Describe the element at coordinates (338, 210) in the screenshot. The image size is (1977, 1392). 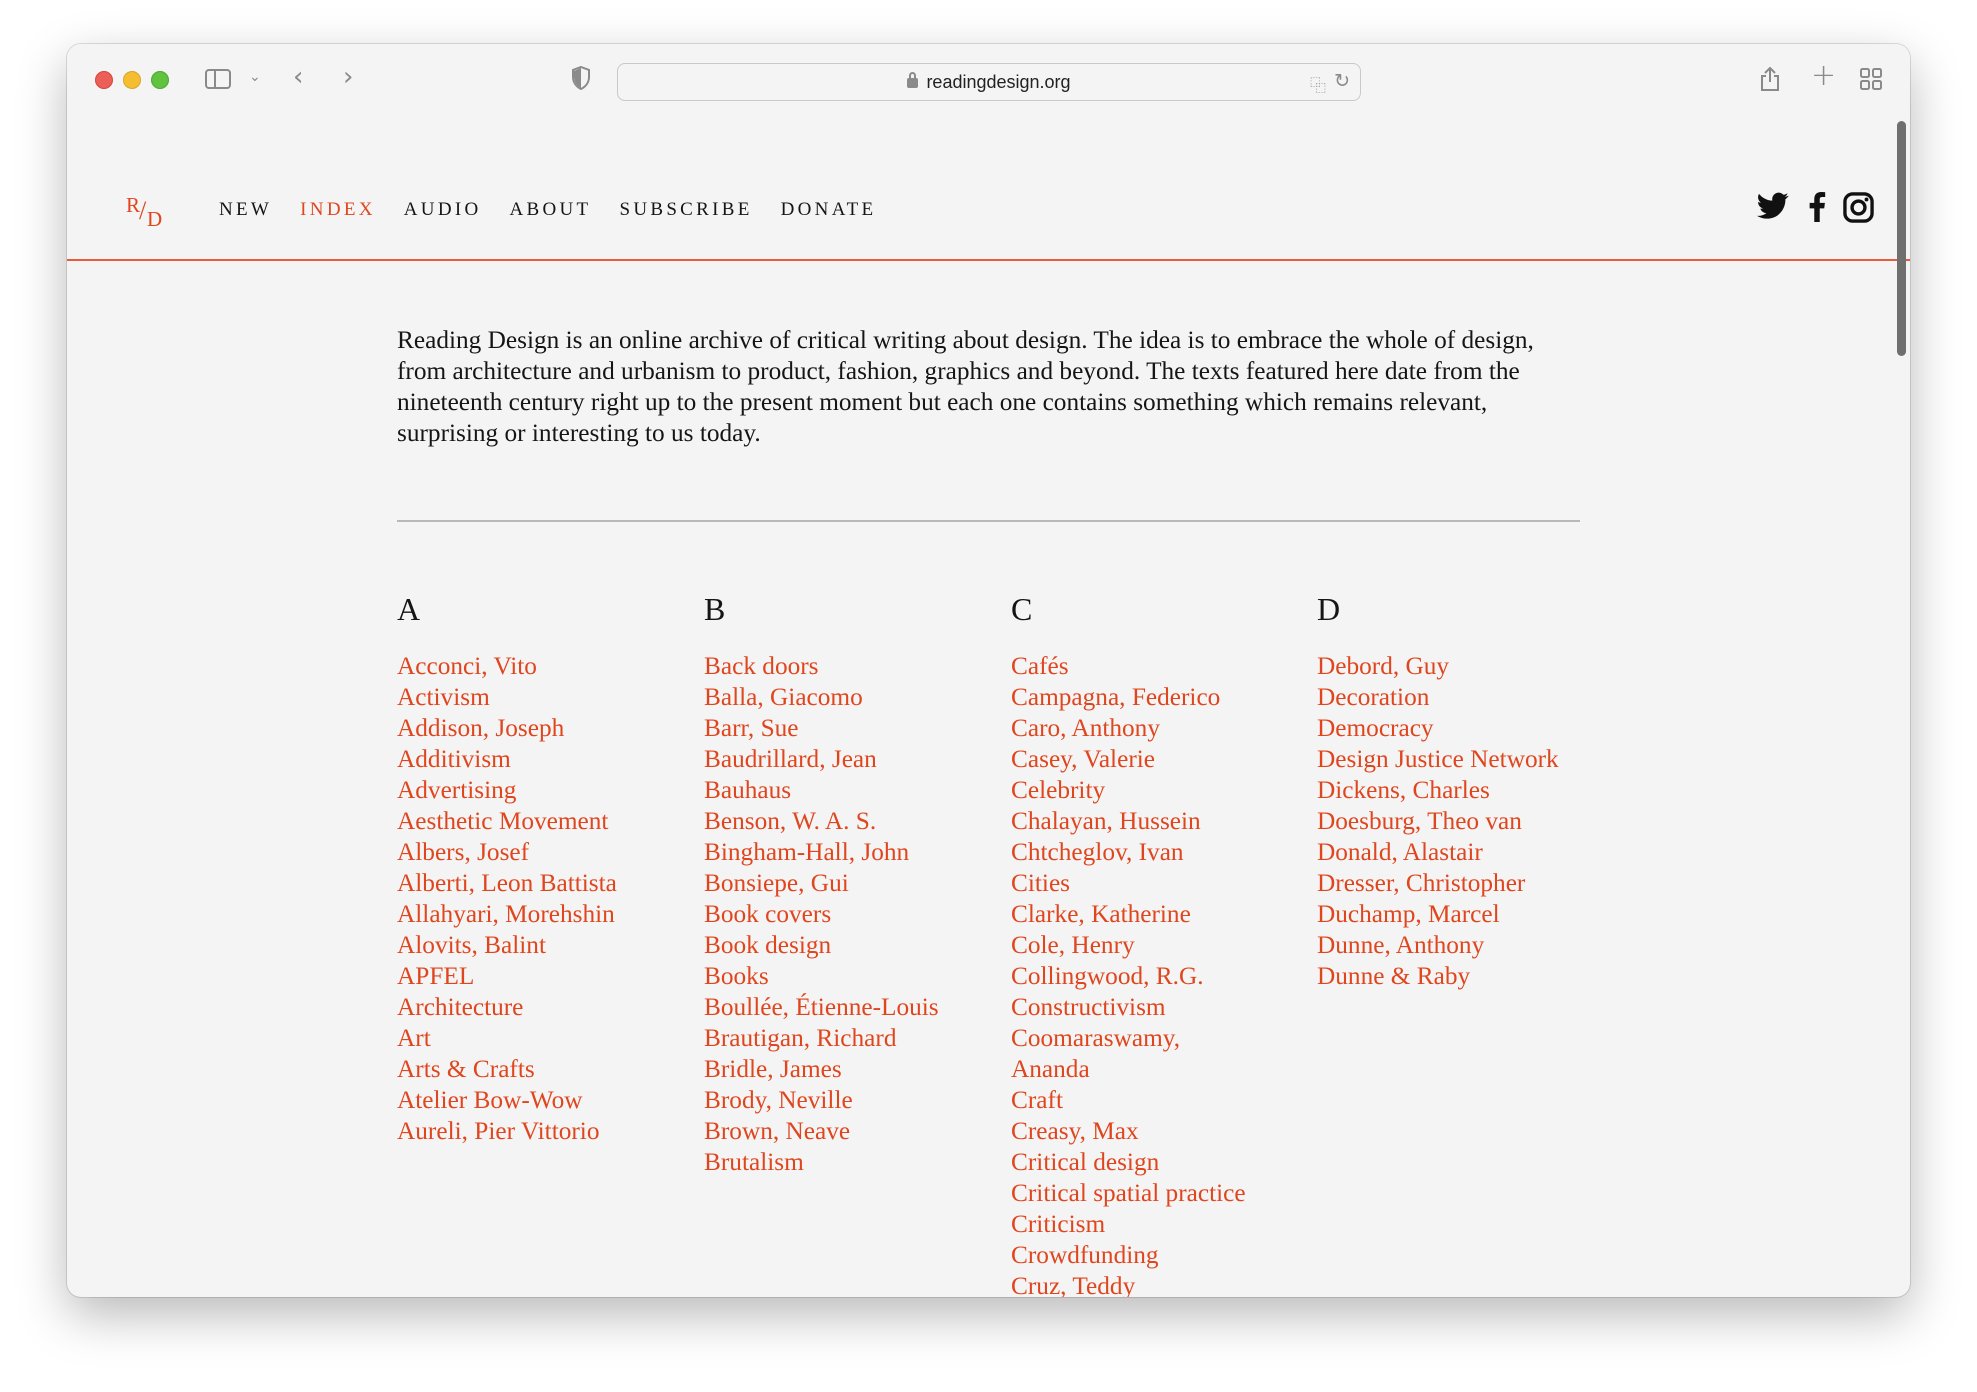
I see `nav-index: INDEX` at that location.